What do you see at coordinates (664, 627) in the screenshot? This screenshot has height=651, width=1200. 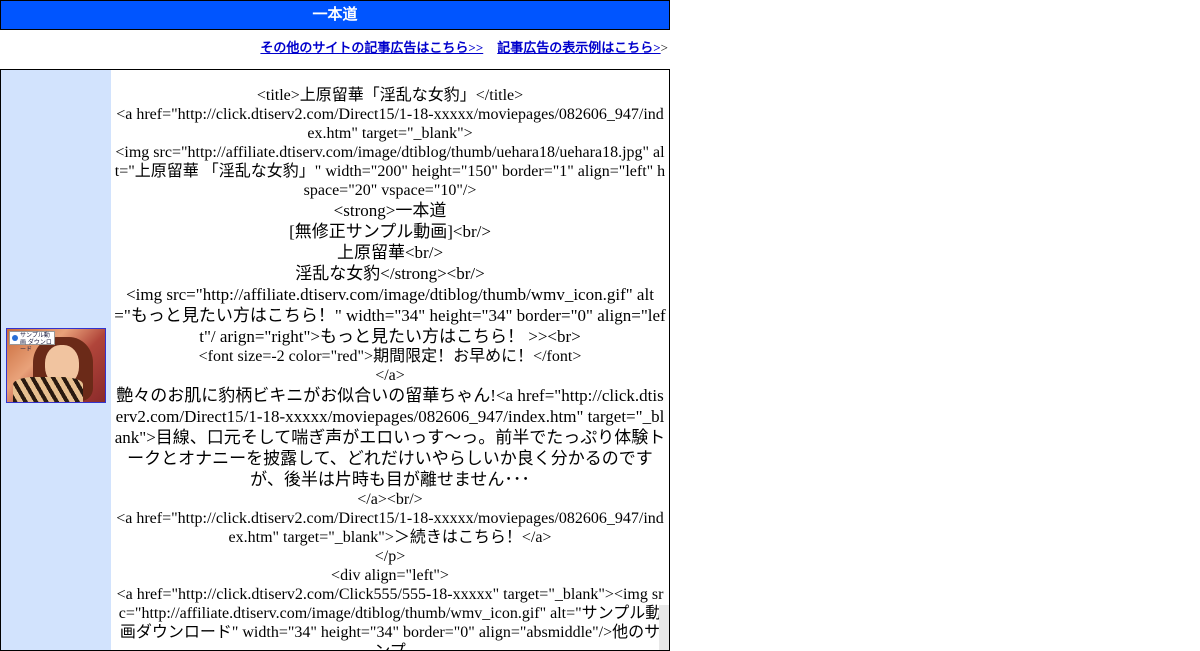 I see `horizontal-scroll-stub` at bounding box center [664, 627].